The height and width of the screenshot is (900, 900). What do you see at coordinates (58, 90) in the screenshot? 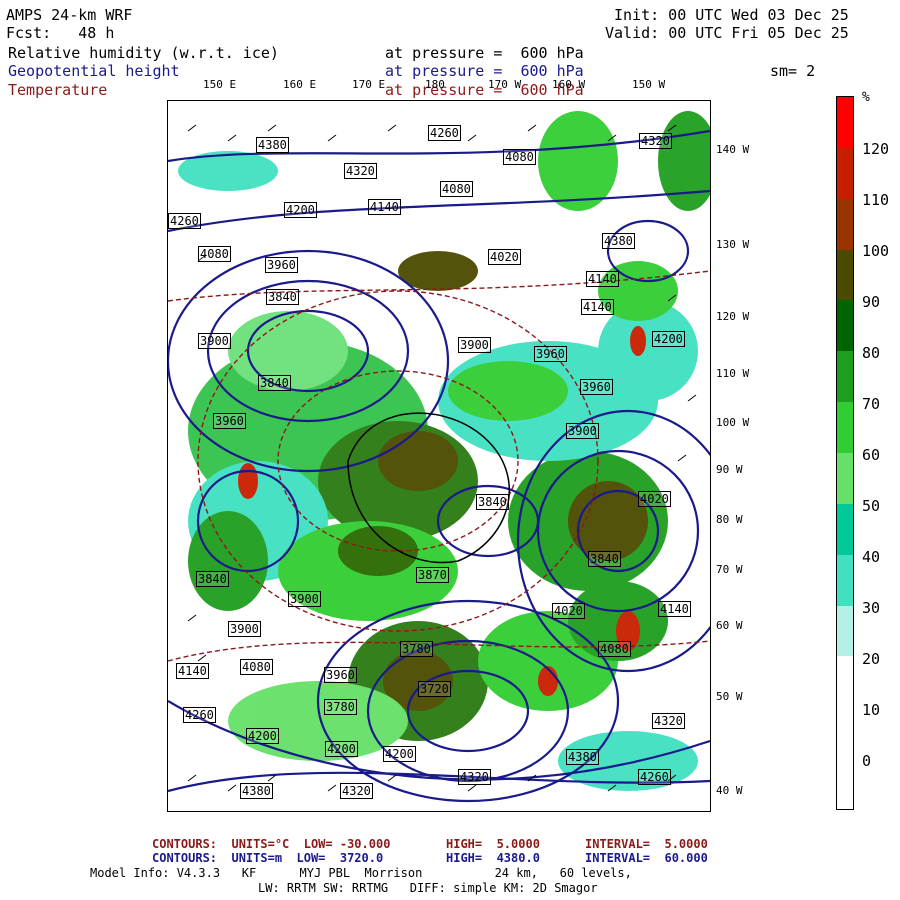
I see `field-temp-label: Temperature` at bounding box center [58, 90].